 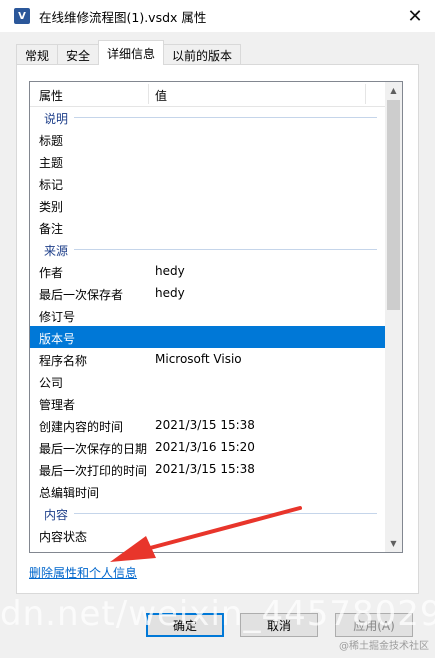 What do you see at coordinates (393, 317) in the screenshot?
I see `vertical-scrollbar: ▲ ▼` at bounding box center [393, 317].